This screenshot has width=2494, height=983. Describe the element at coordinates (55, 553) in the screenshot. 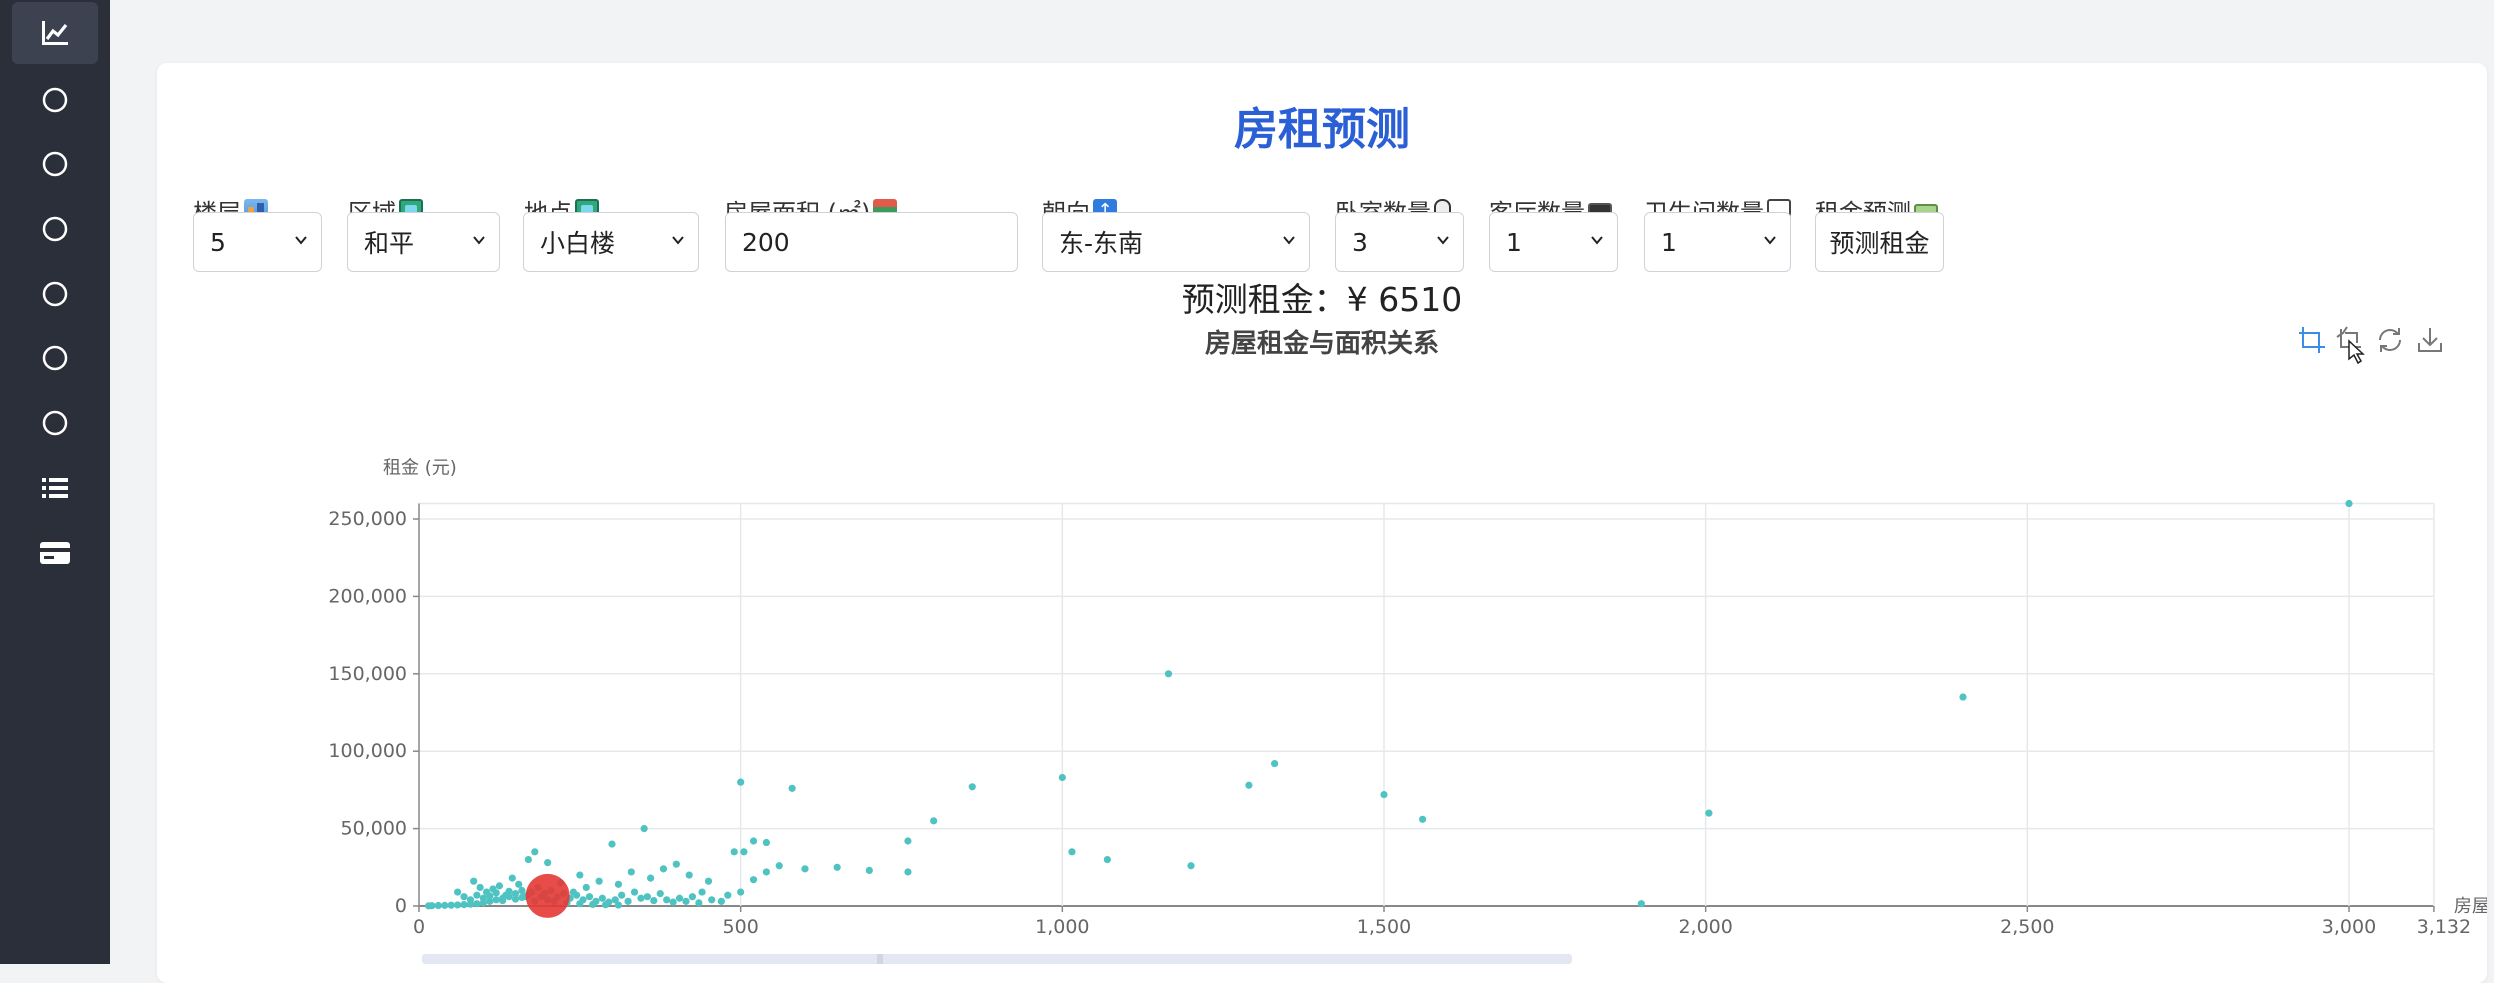

I see `sidebar-item-card` at that location.